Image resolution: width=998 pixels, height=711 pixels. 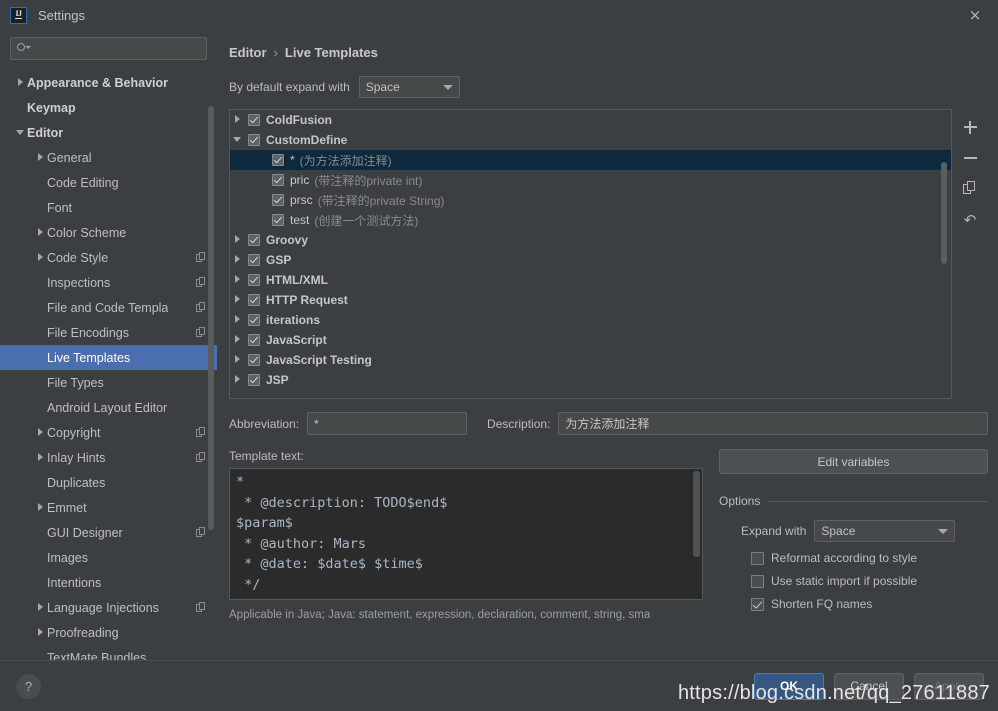 I want to click on template-tree-row: * (为方法添加注释), so click(x=590, y=160).